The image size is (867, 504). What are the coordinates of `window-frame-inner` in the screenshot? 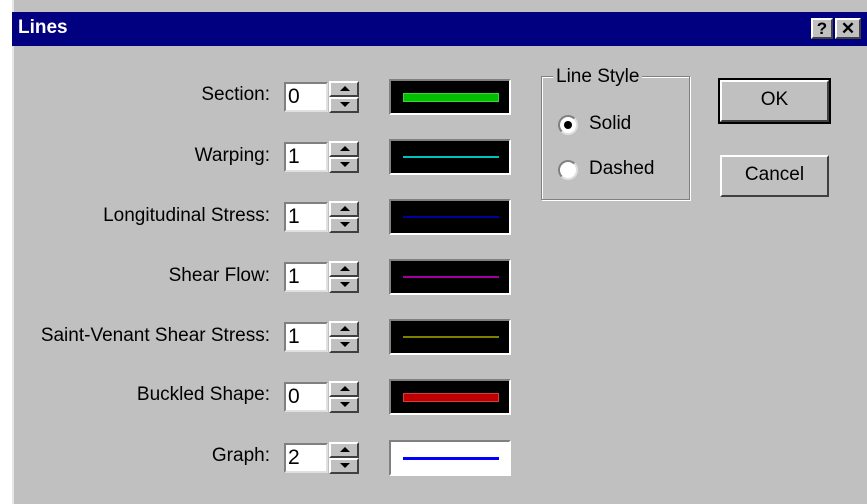 It's located at (13, 252).